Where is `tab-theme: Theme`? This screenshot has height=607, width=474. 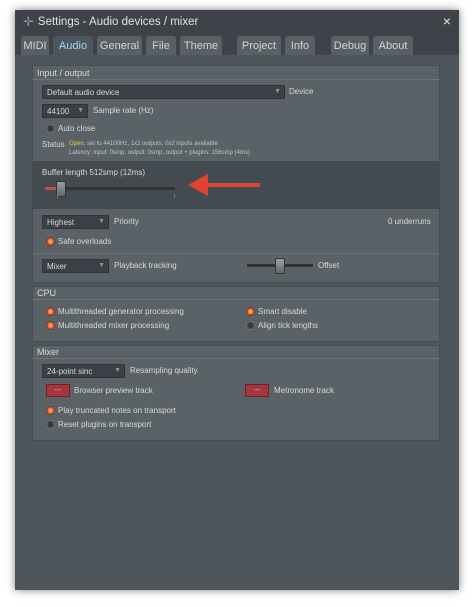 tab-theme: Theme is located at coordinates (201, 45).